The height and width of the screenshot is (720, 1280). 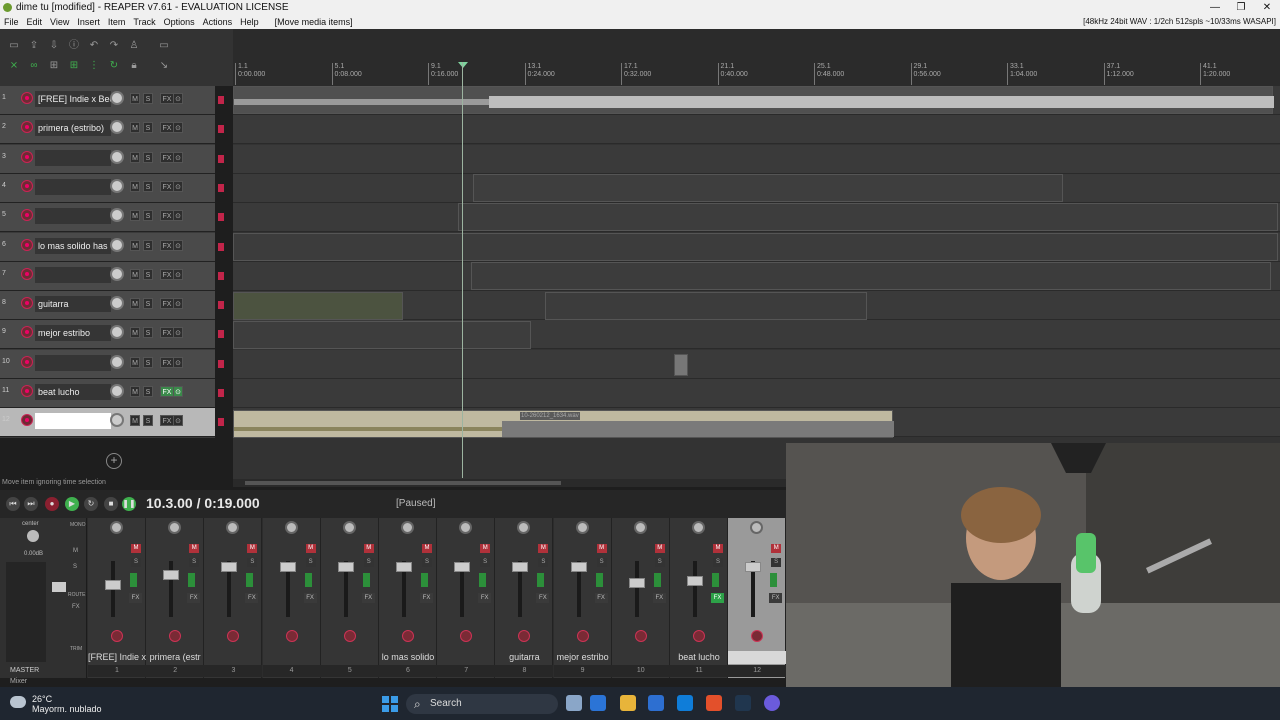 What do you see at coordinates (91, 504) in the screenshot?
I see `loop-toggle-button: ↻` at bounding box center [91, 504].